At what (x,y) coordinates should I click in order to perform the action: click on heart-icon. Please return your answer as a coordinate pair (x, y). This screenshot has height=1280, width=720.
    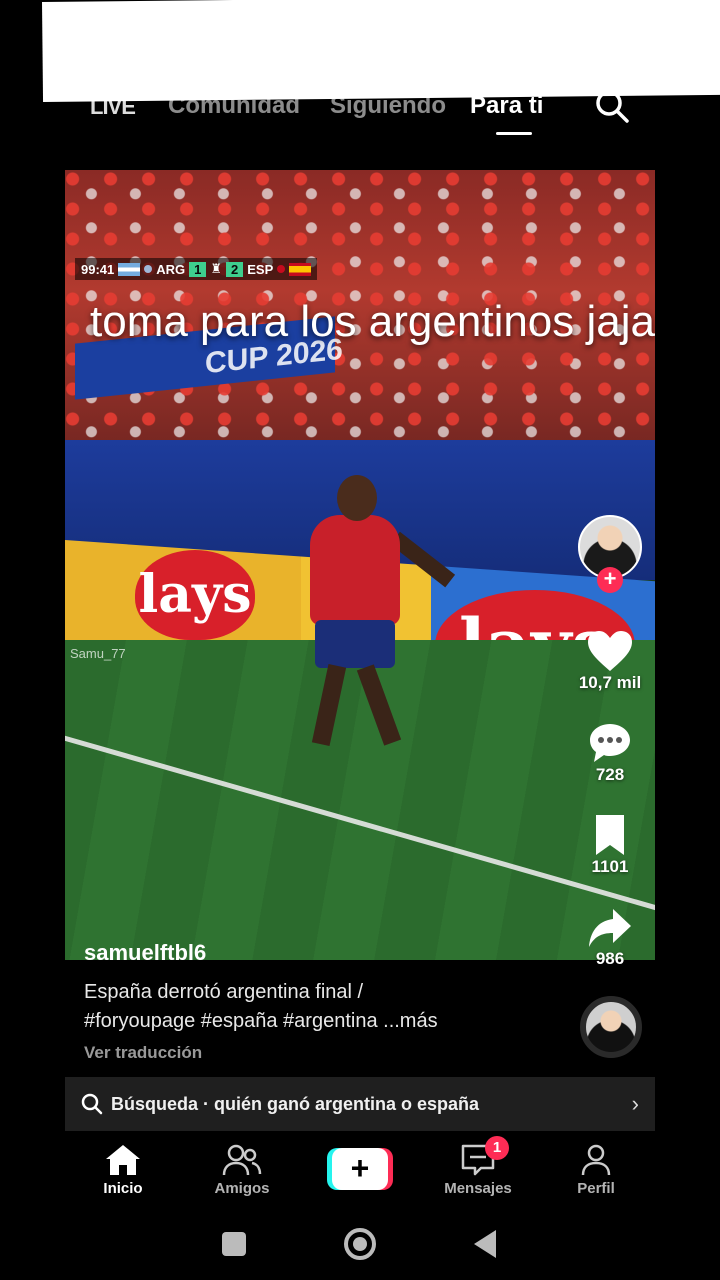
    Looking at the image, I should click on (610, 651).